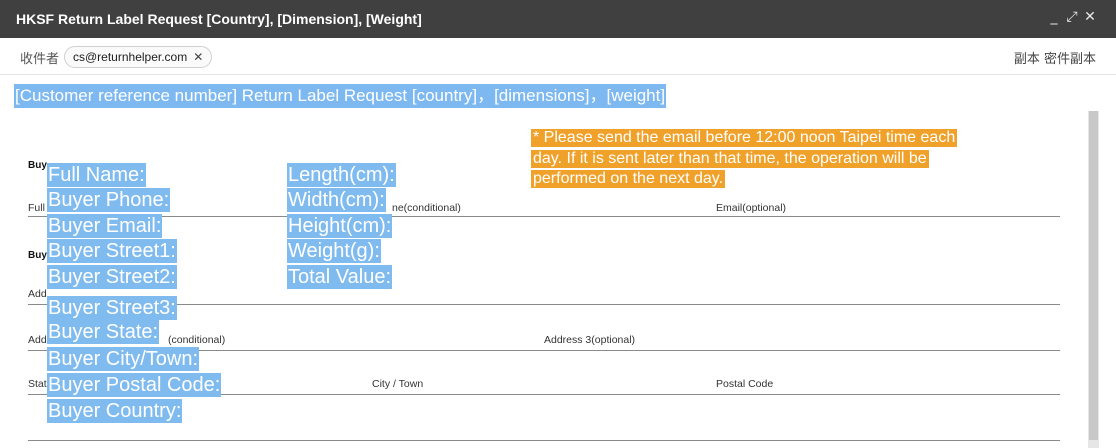 The width and height of the screenshot is (1116, 448). Describe the element at coordinates (628, 179) in the screenshot. I see `notice-line-3: performed on the next day.` at that location.